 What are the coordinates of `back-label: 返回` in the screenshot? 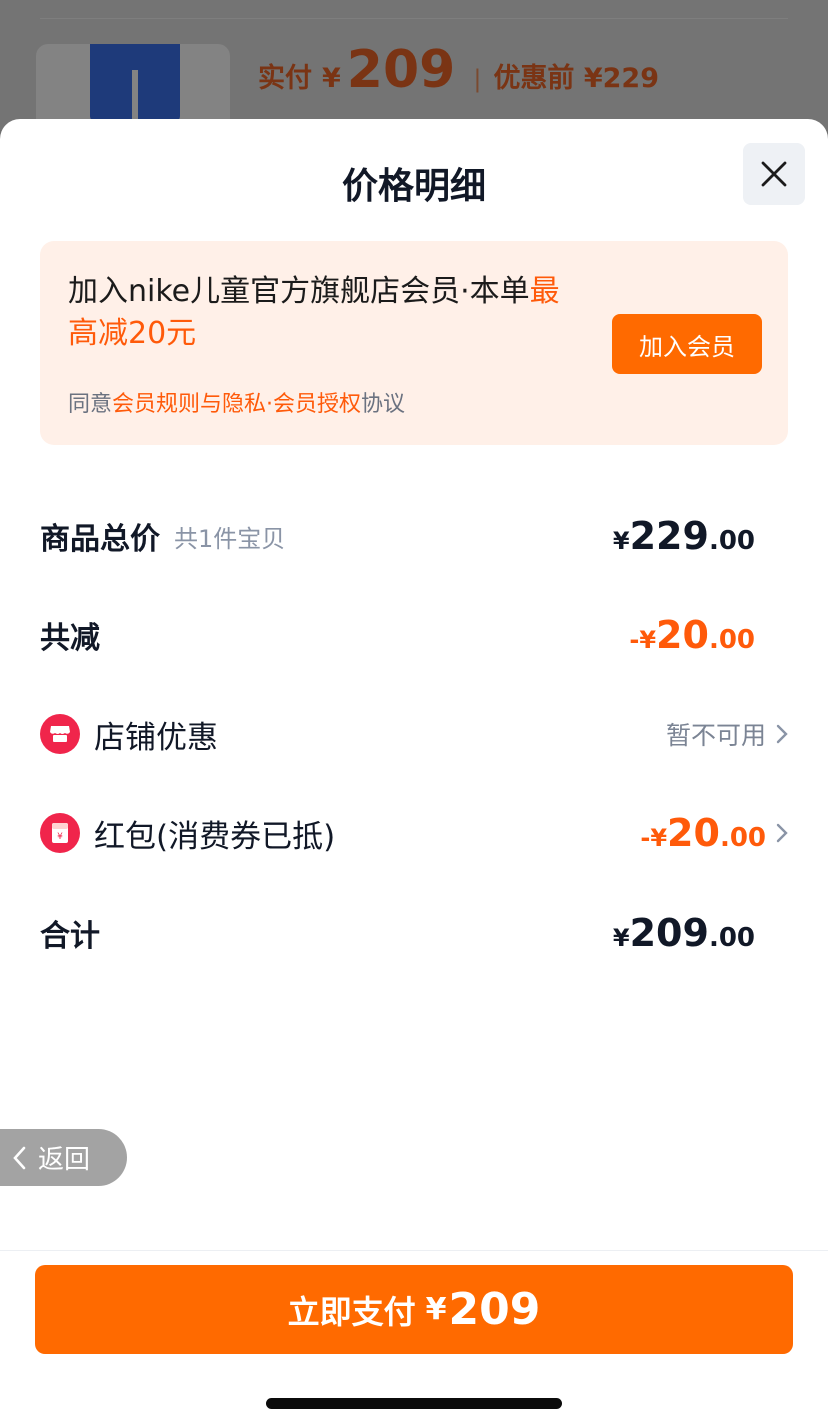 It's located at (64, 1160).